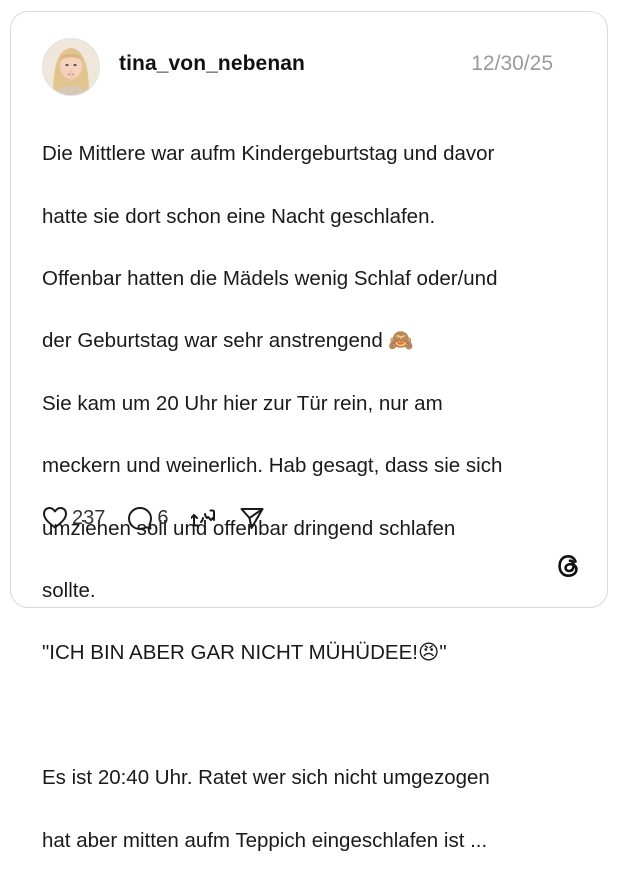 This screenshot has width=620, height=887. I want to click on avatar, so click(71, 67).